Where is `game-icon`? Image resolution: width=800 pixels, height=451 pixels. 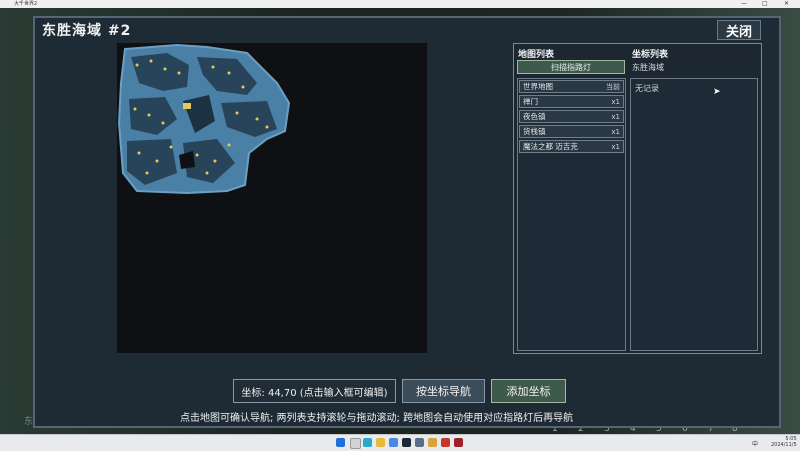
game-icon is located at coordinates (432, 442).